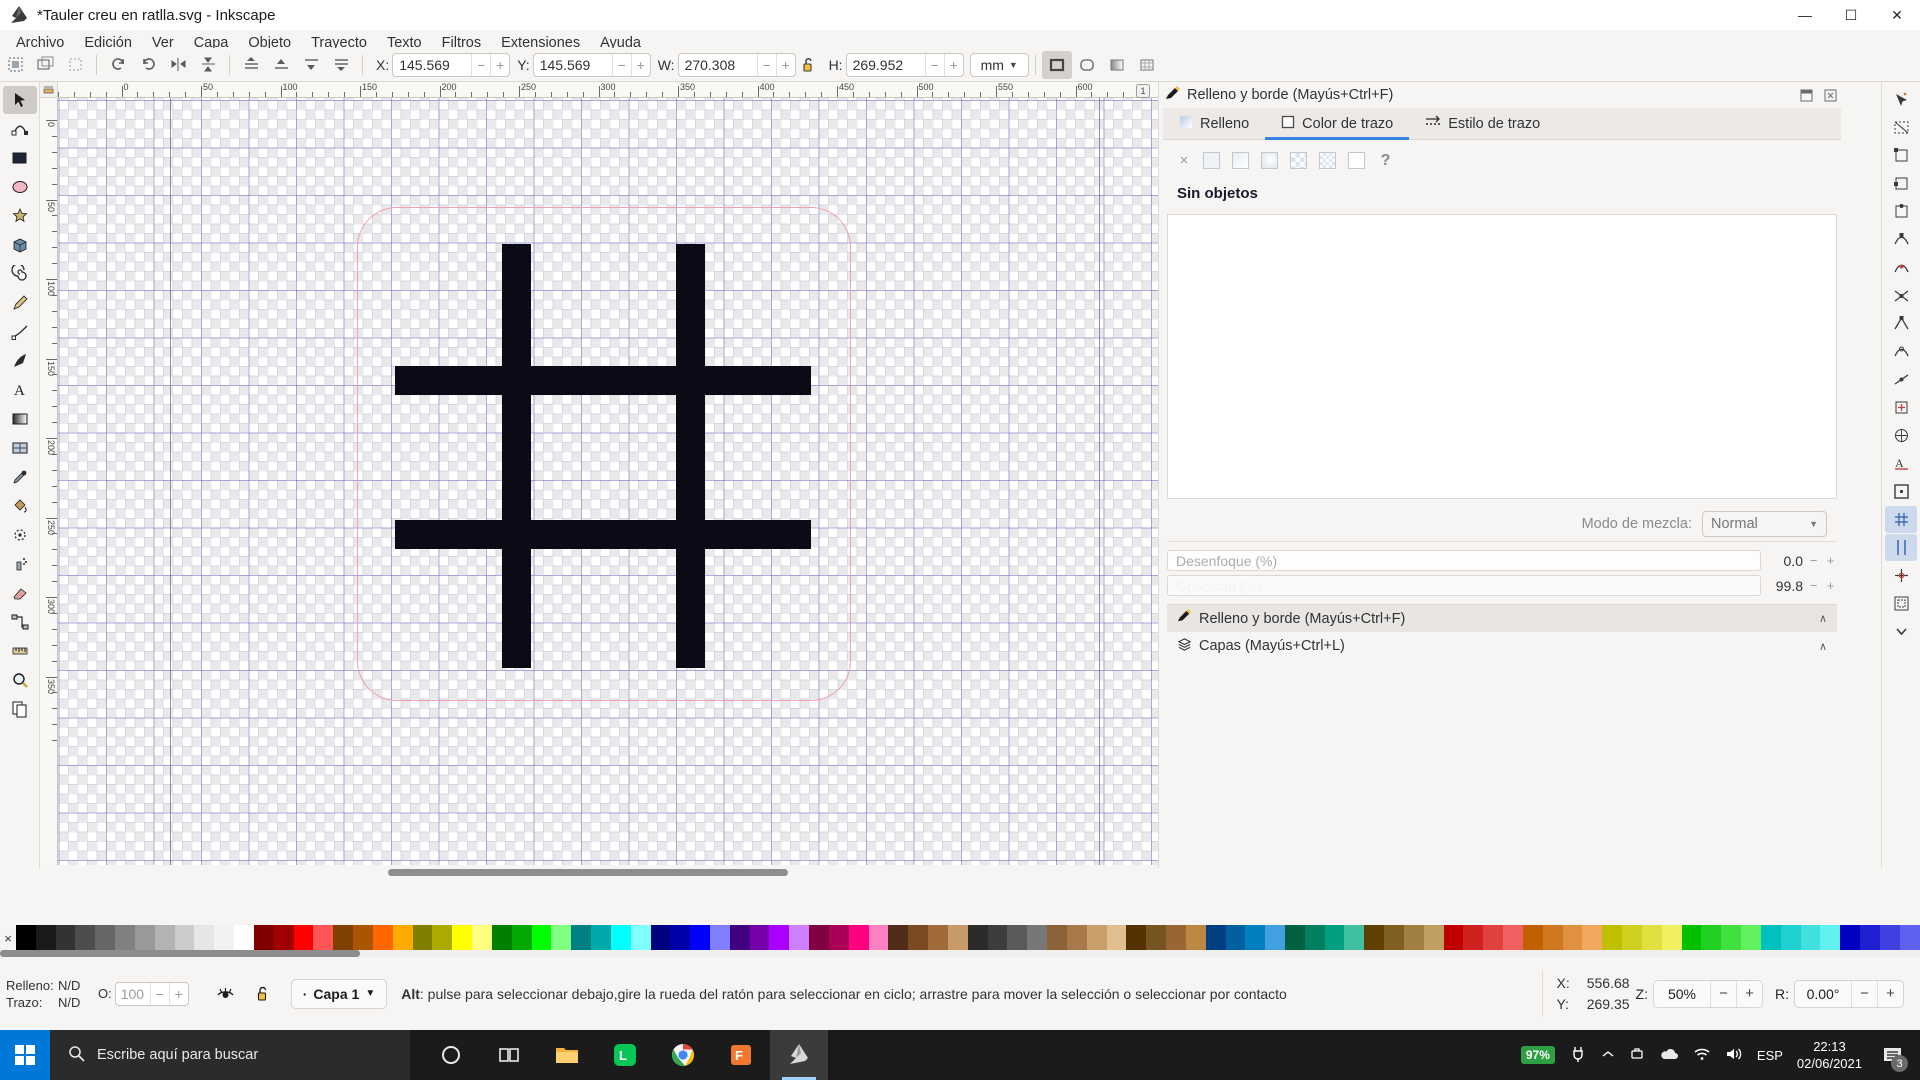 The height and width of the screenshot is (1080, 1920). Describe the element at coordinates (717, 64) in the screenshot. I see `w-input` at that location.